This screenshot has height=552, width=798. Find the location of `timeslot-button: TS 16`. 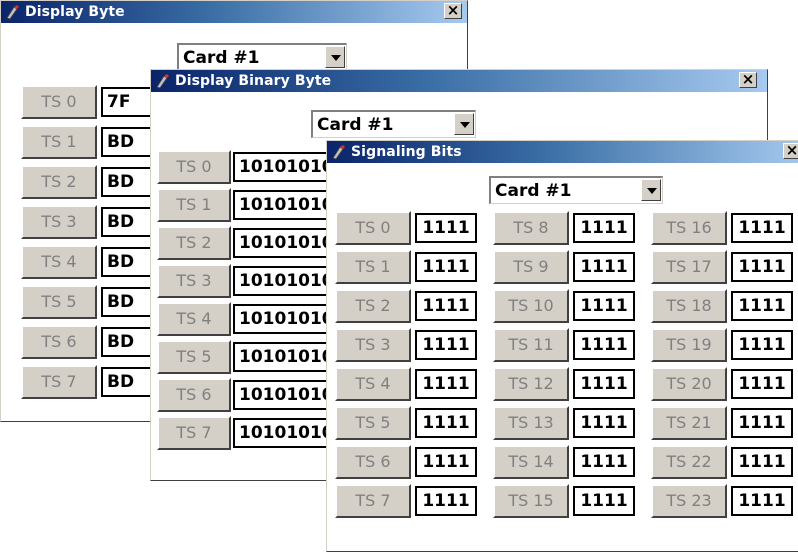

timeslot-button: TS 16 is located at coordinates (689, 228).